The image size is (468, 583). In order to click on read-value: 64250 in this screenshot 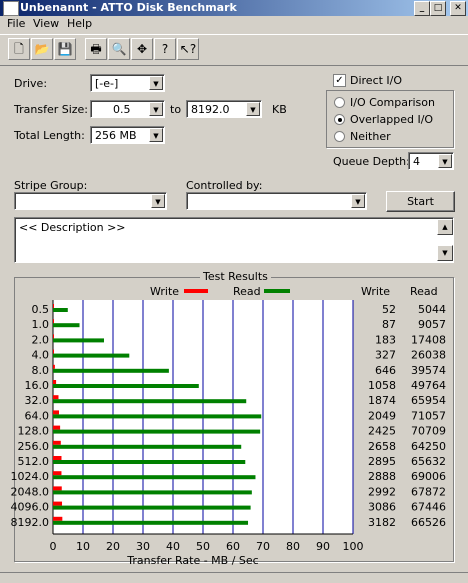, I will do `click(428, 446)`.